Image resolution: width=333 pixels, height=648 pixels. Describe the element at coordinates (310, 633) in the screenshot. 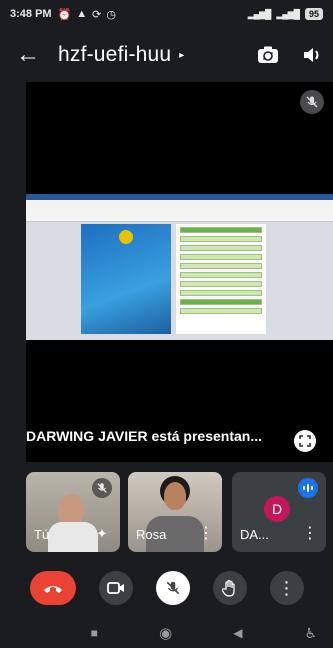

I see `accessibility-icon: ♿` at that location.